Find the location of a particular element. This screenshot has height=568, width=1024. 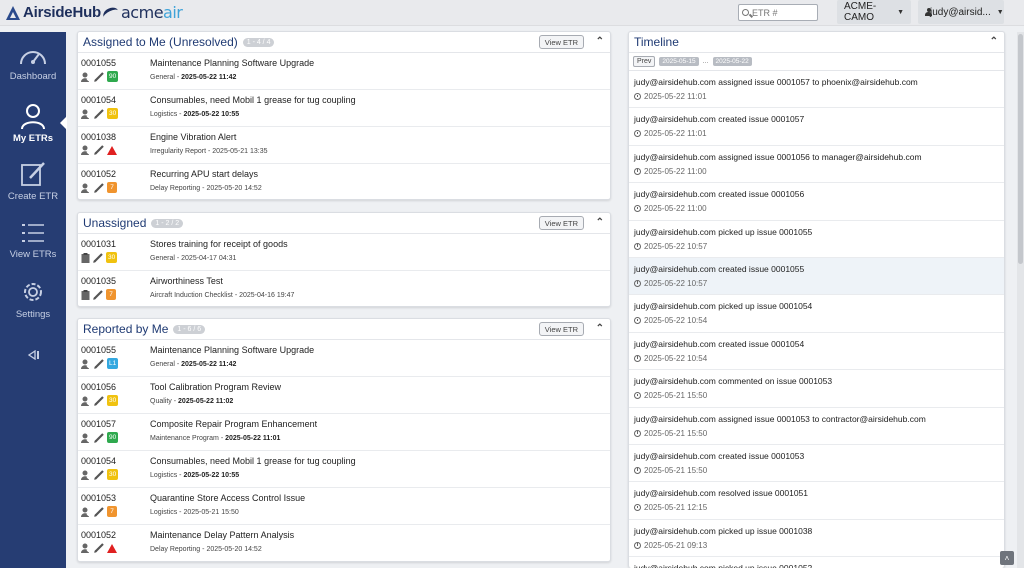

sidebar-item-my-etrs: My ETRs is located at coordinates (33, 123).